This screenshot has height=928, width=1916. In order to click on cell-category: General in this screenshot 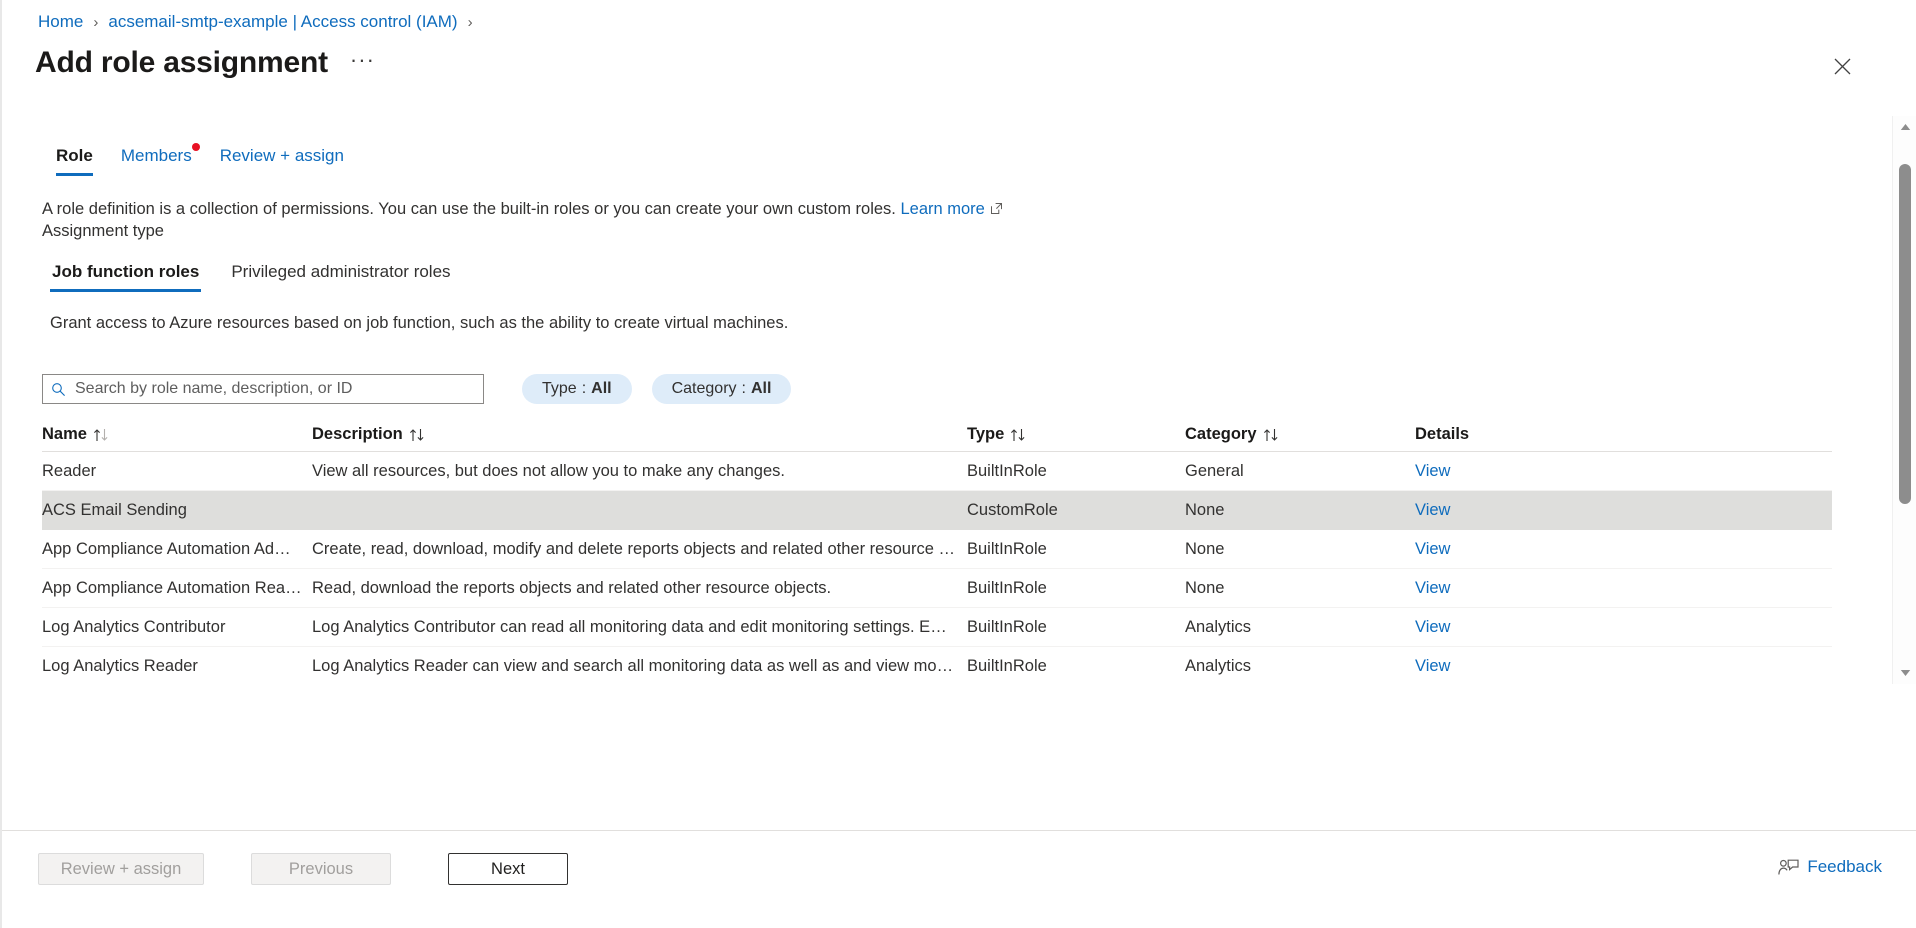, I will do `click(1214, 470)`.